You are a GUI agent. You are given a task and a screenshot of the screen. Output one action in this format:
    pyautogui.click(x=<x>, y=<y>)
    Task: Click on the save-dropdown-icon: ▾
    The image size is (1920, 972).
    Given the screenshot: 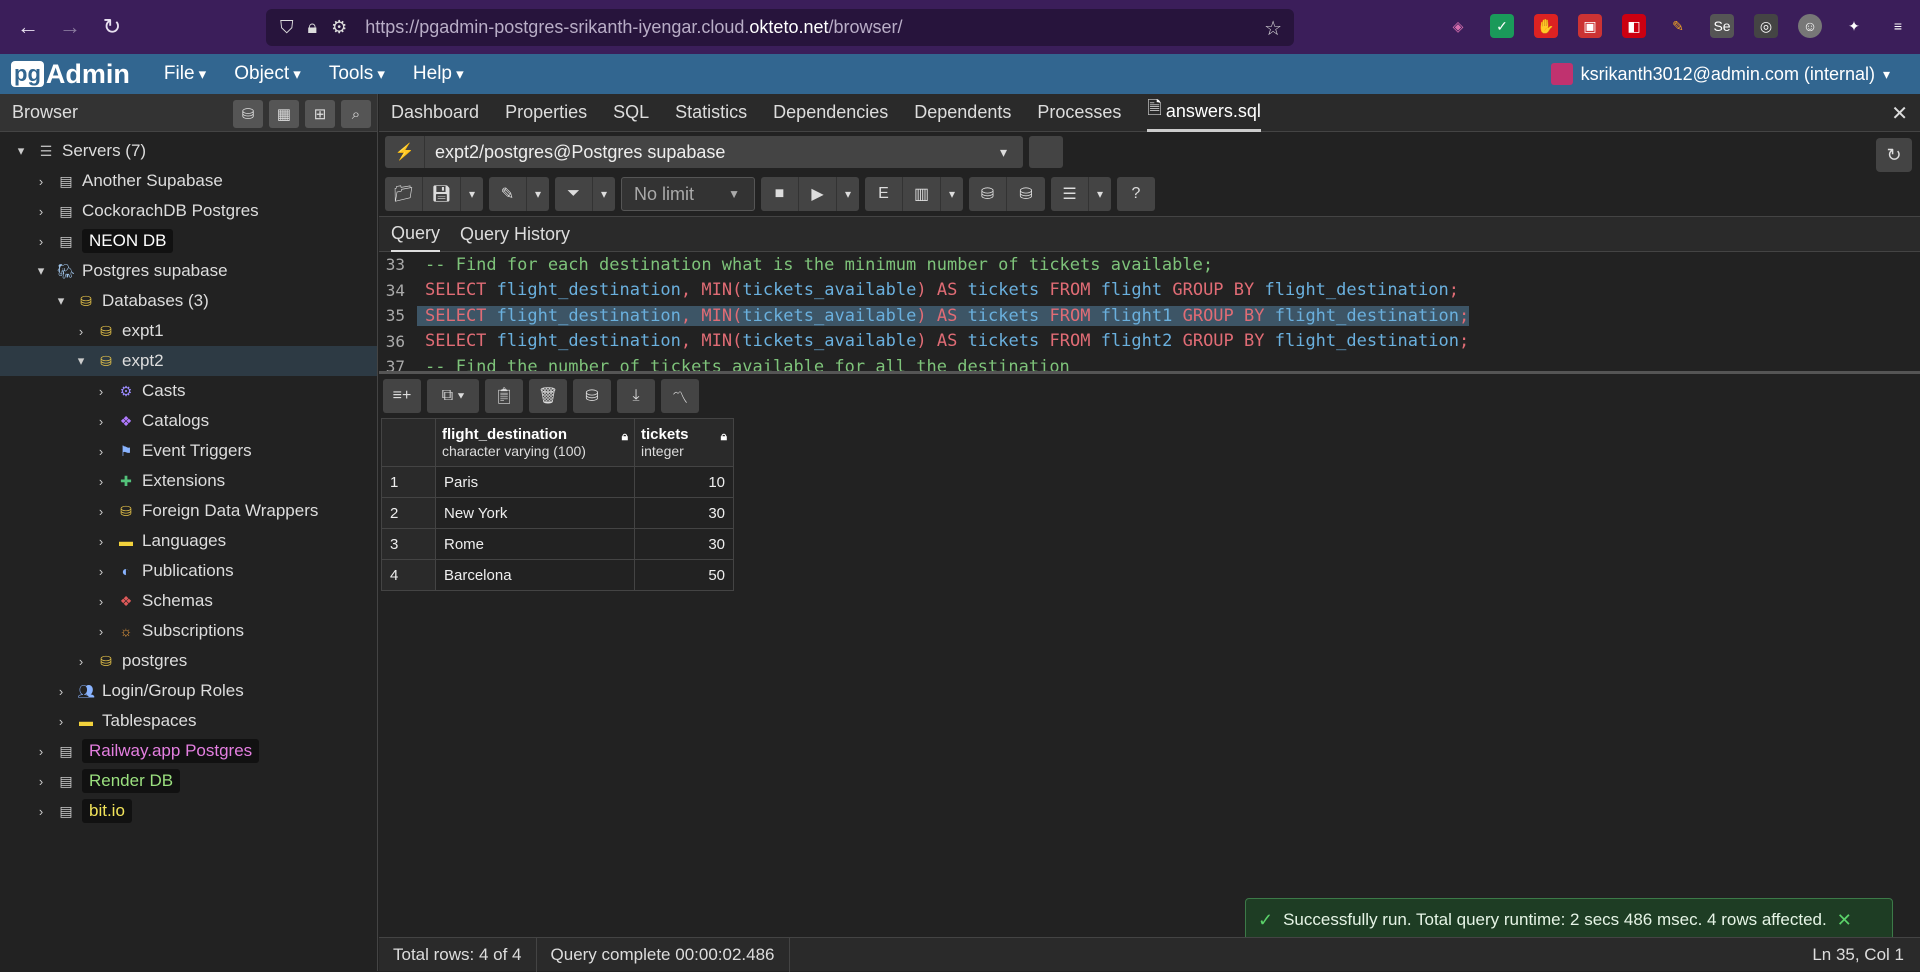 What is the action you would take?
    pyautogui.click(x=472, y=194)
    